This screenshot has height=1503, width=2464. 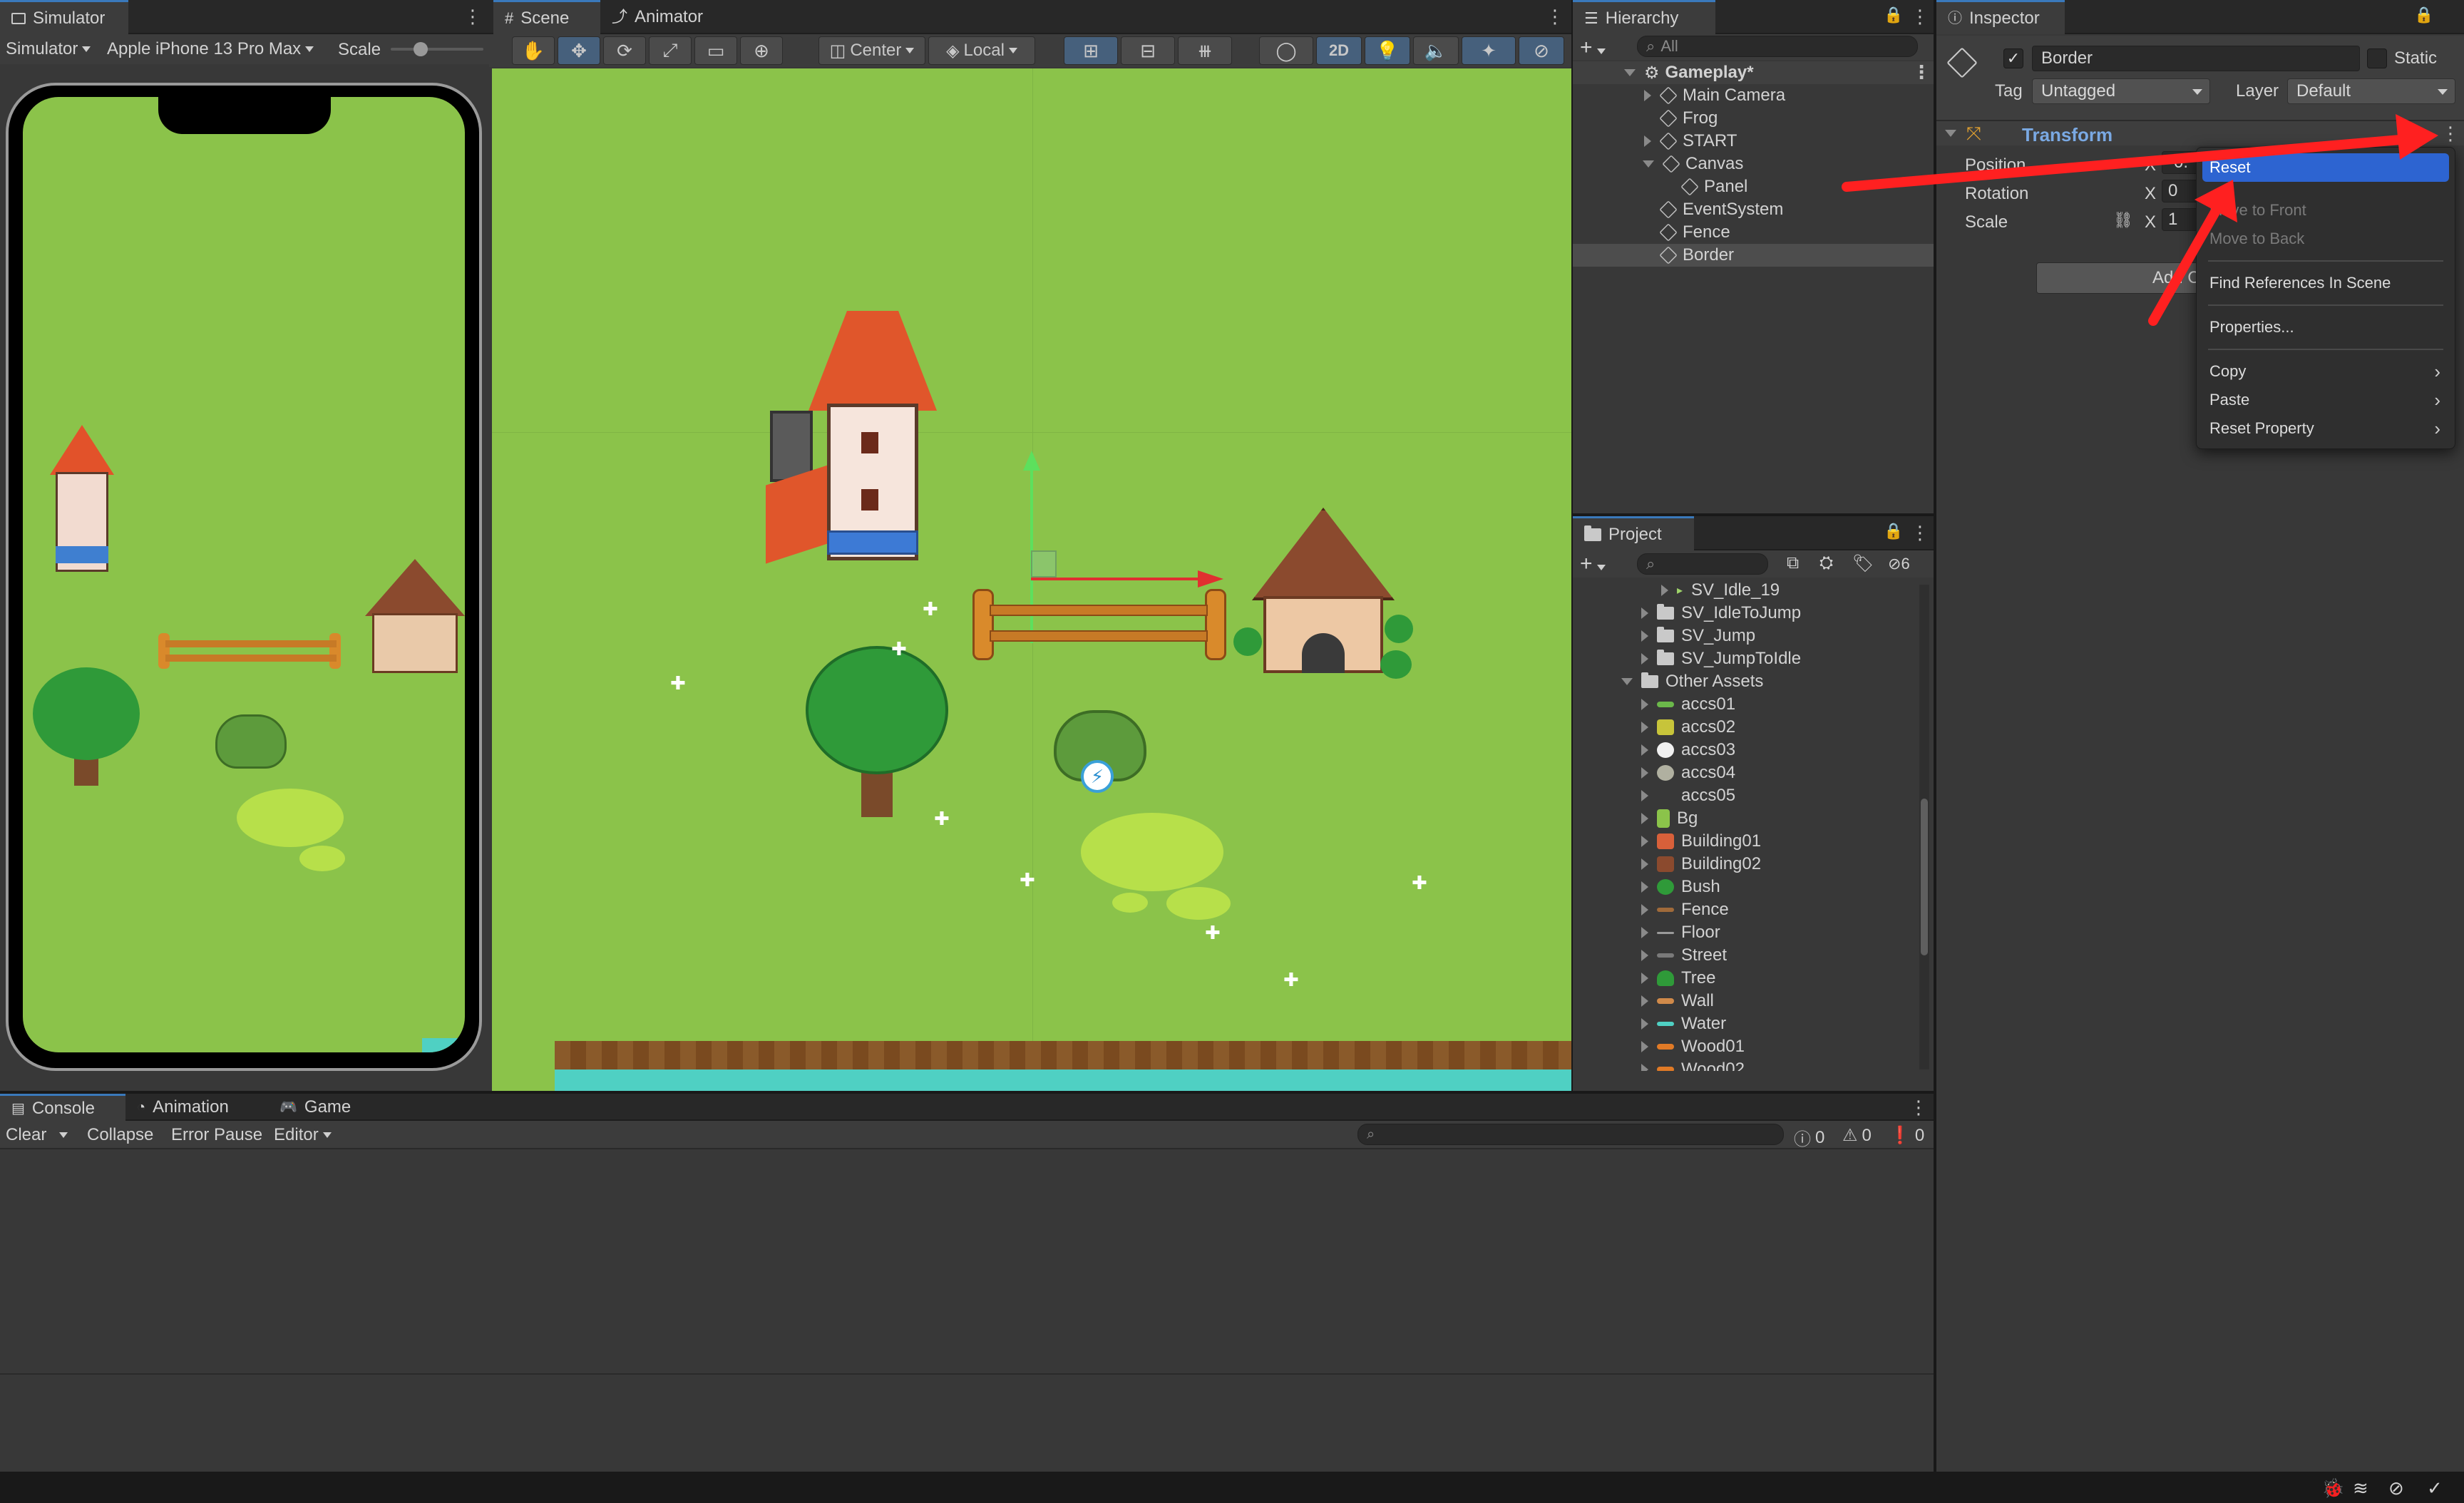 What do you see at coordinates (325, 1107) in the screenshot?
I see `tab-game: 🎮 Game` at bounding box center [325, 1107].